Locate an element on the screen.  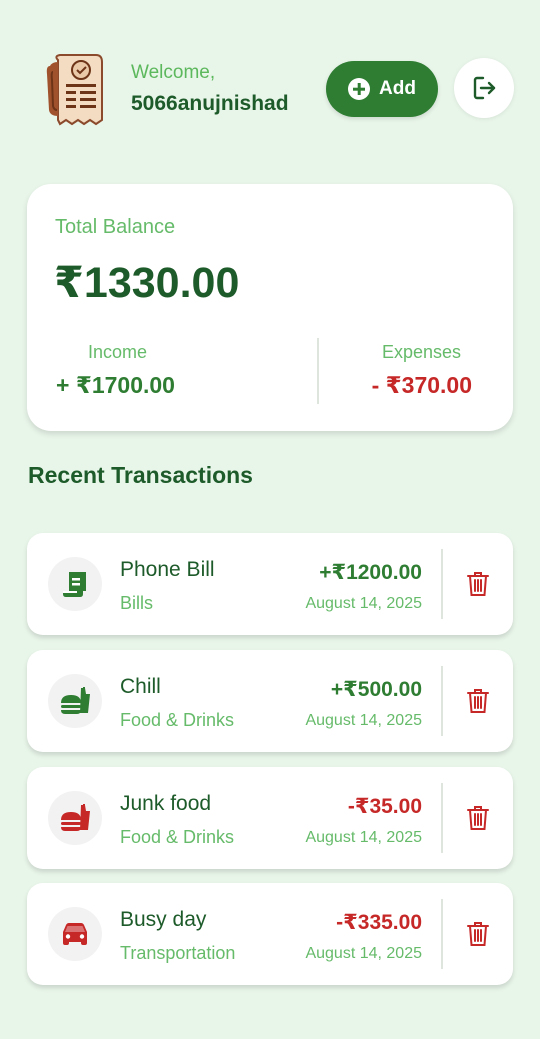
transaction-amount: -₹335.00 is located at coordinates (379, 922).